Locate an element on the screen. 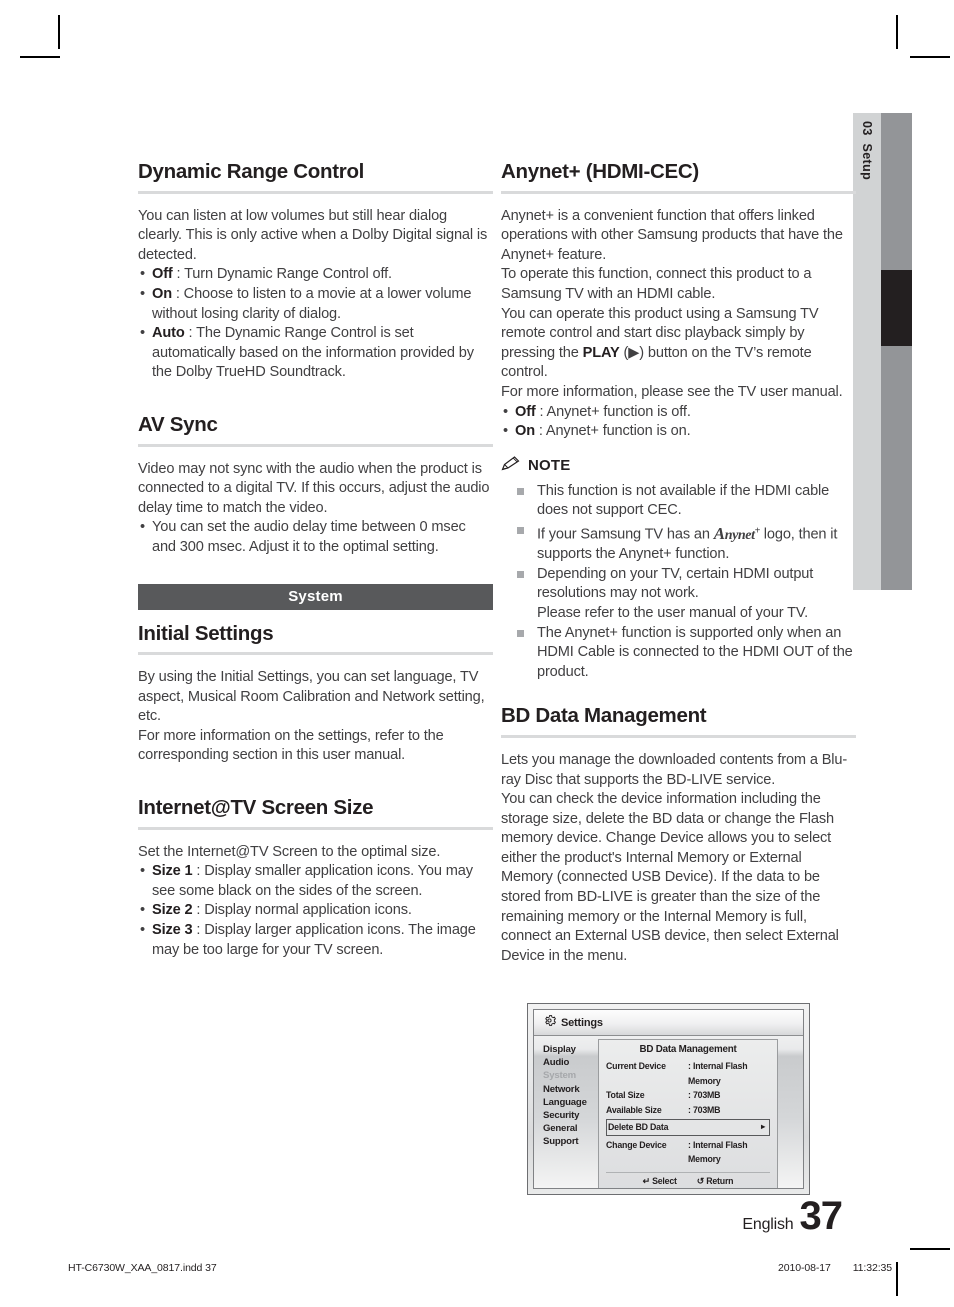 The height and width of the screenshot is (1307, 954). print-file-name: HT-C6730W_XAA_0817.indd 37 is located at coordinates (142, 1268).